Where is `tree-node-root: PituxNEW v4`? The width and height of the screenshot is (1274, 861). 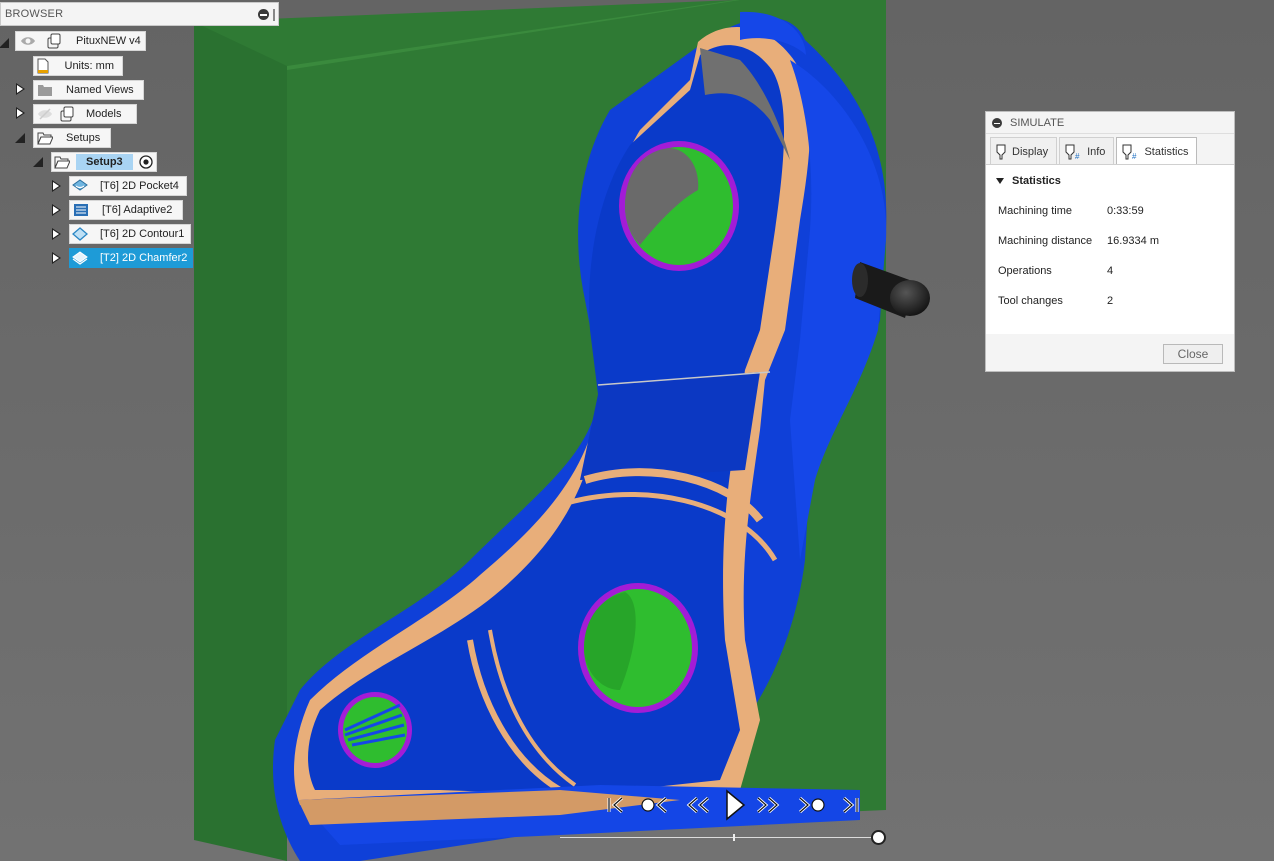
tree-node-root: PituxNEW v4 is located at coordinates (80, 41).